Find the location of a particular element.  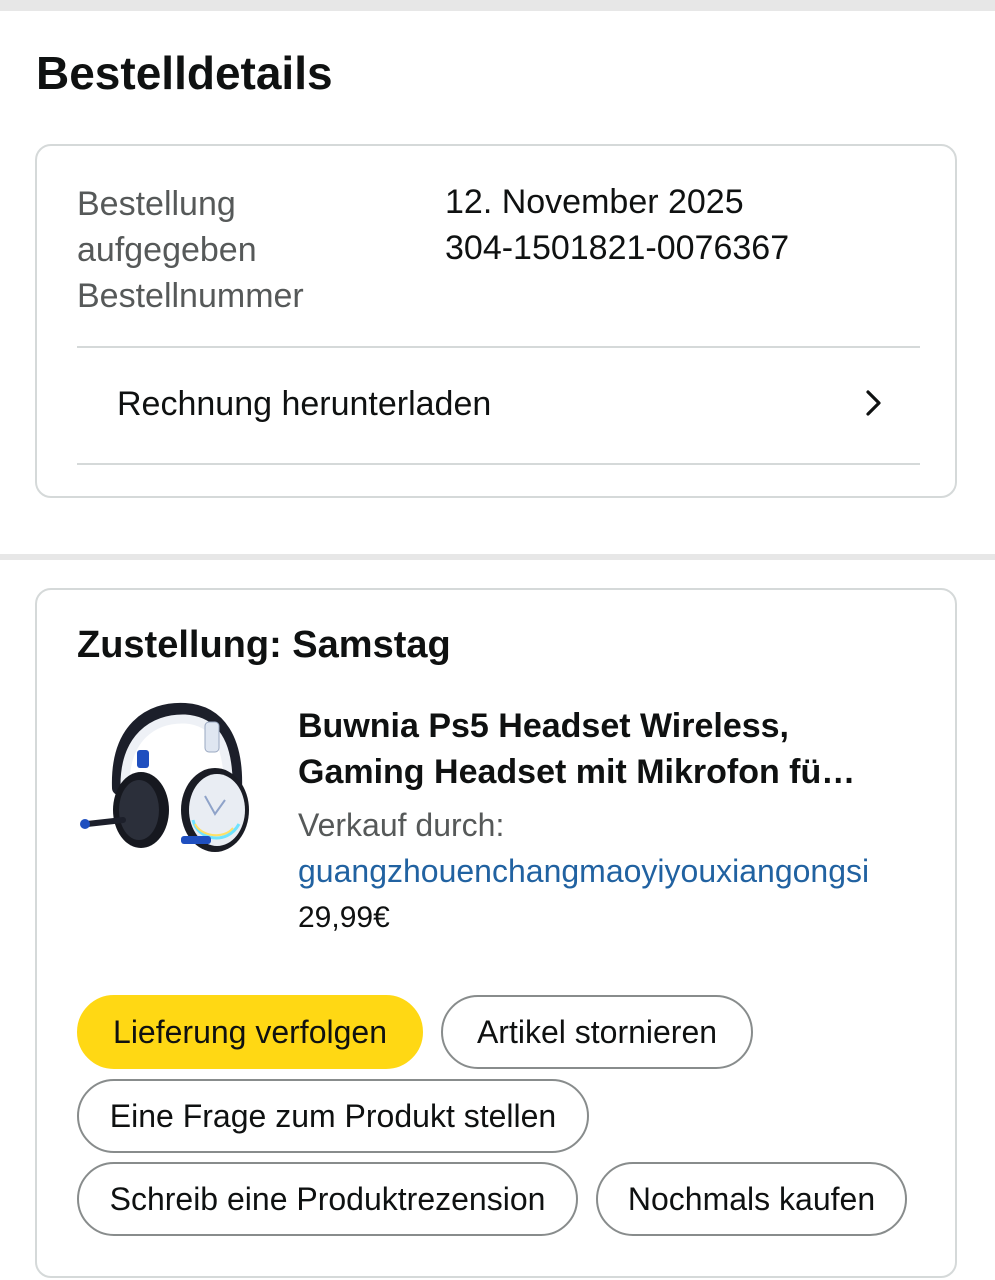

product-price: 29,99€ is located at coordinates (344, 917).